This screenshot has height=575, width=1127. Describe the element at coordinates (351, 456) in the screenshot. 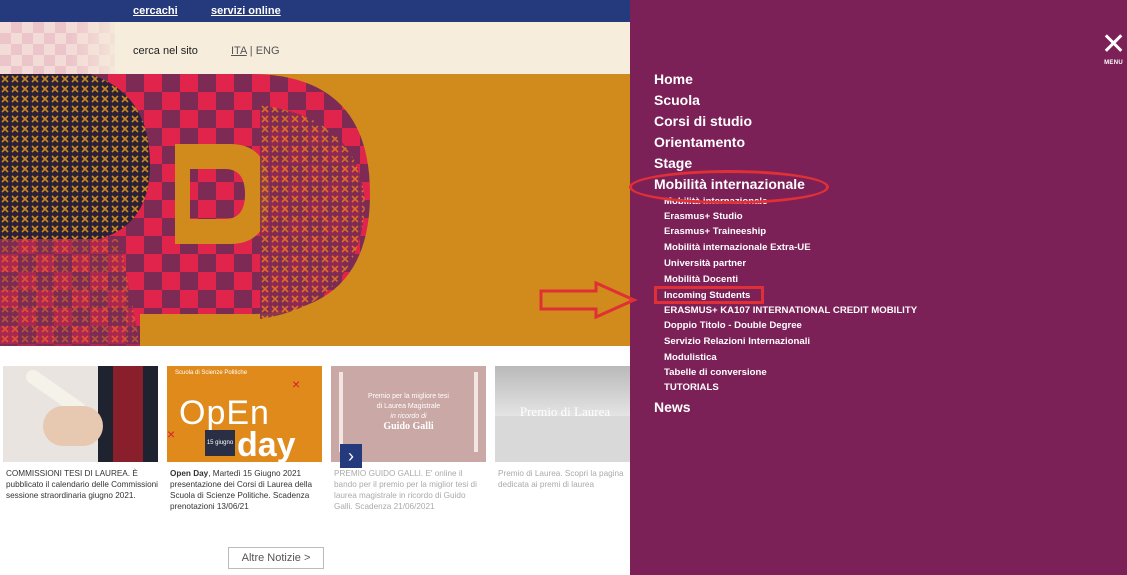

I see `carousel-next-button: ›` at that location.